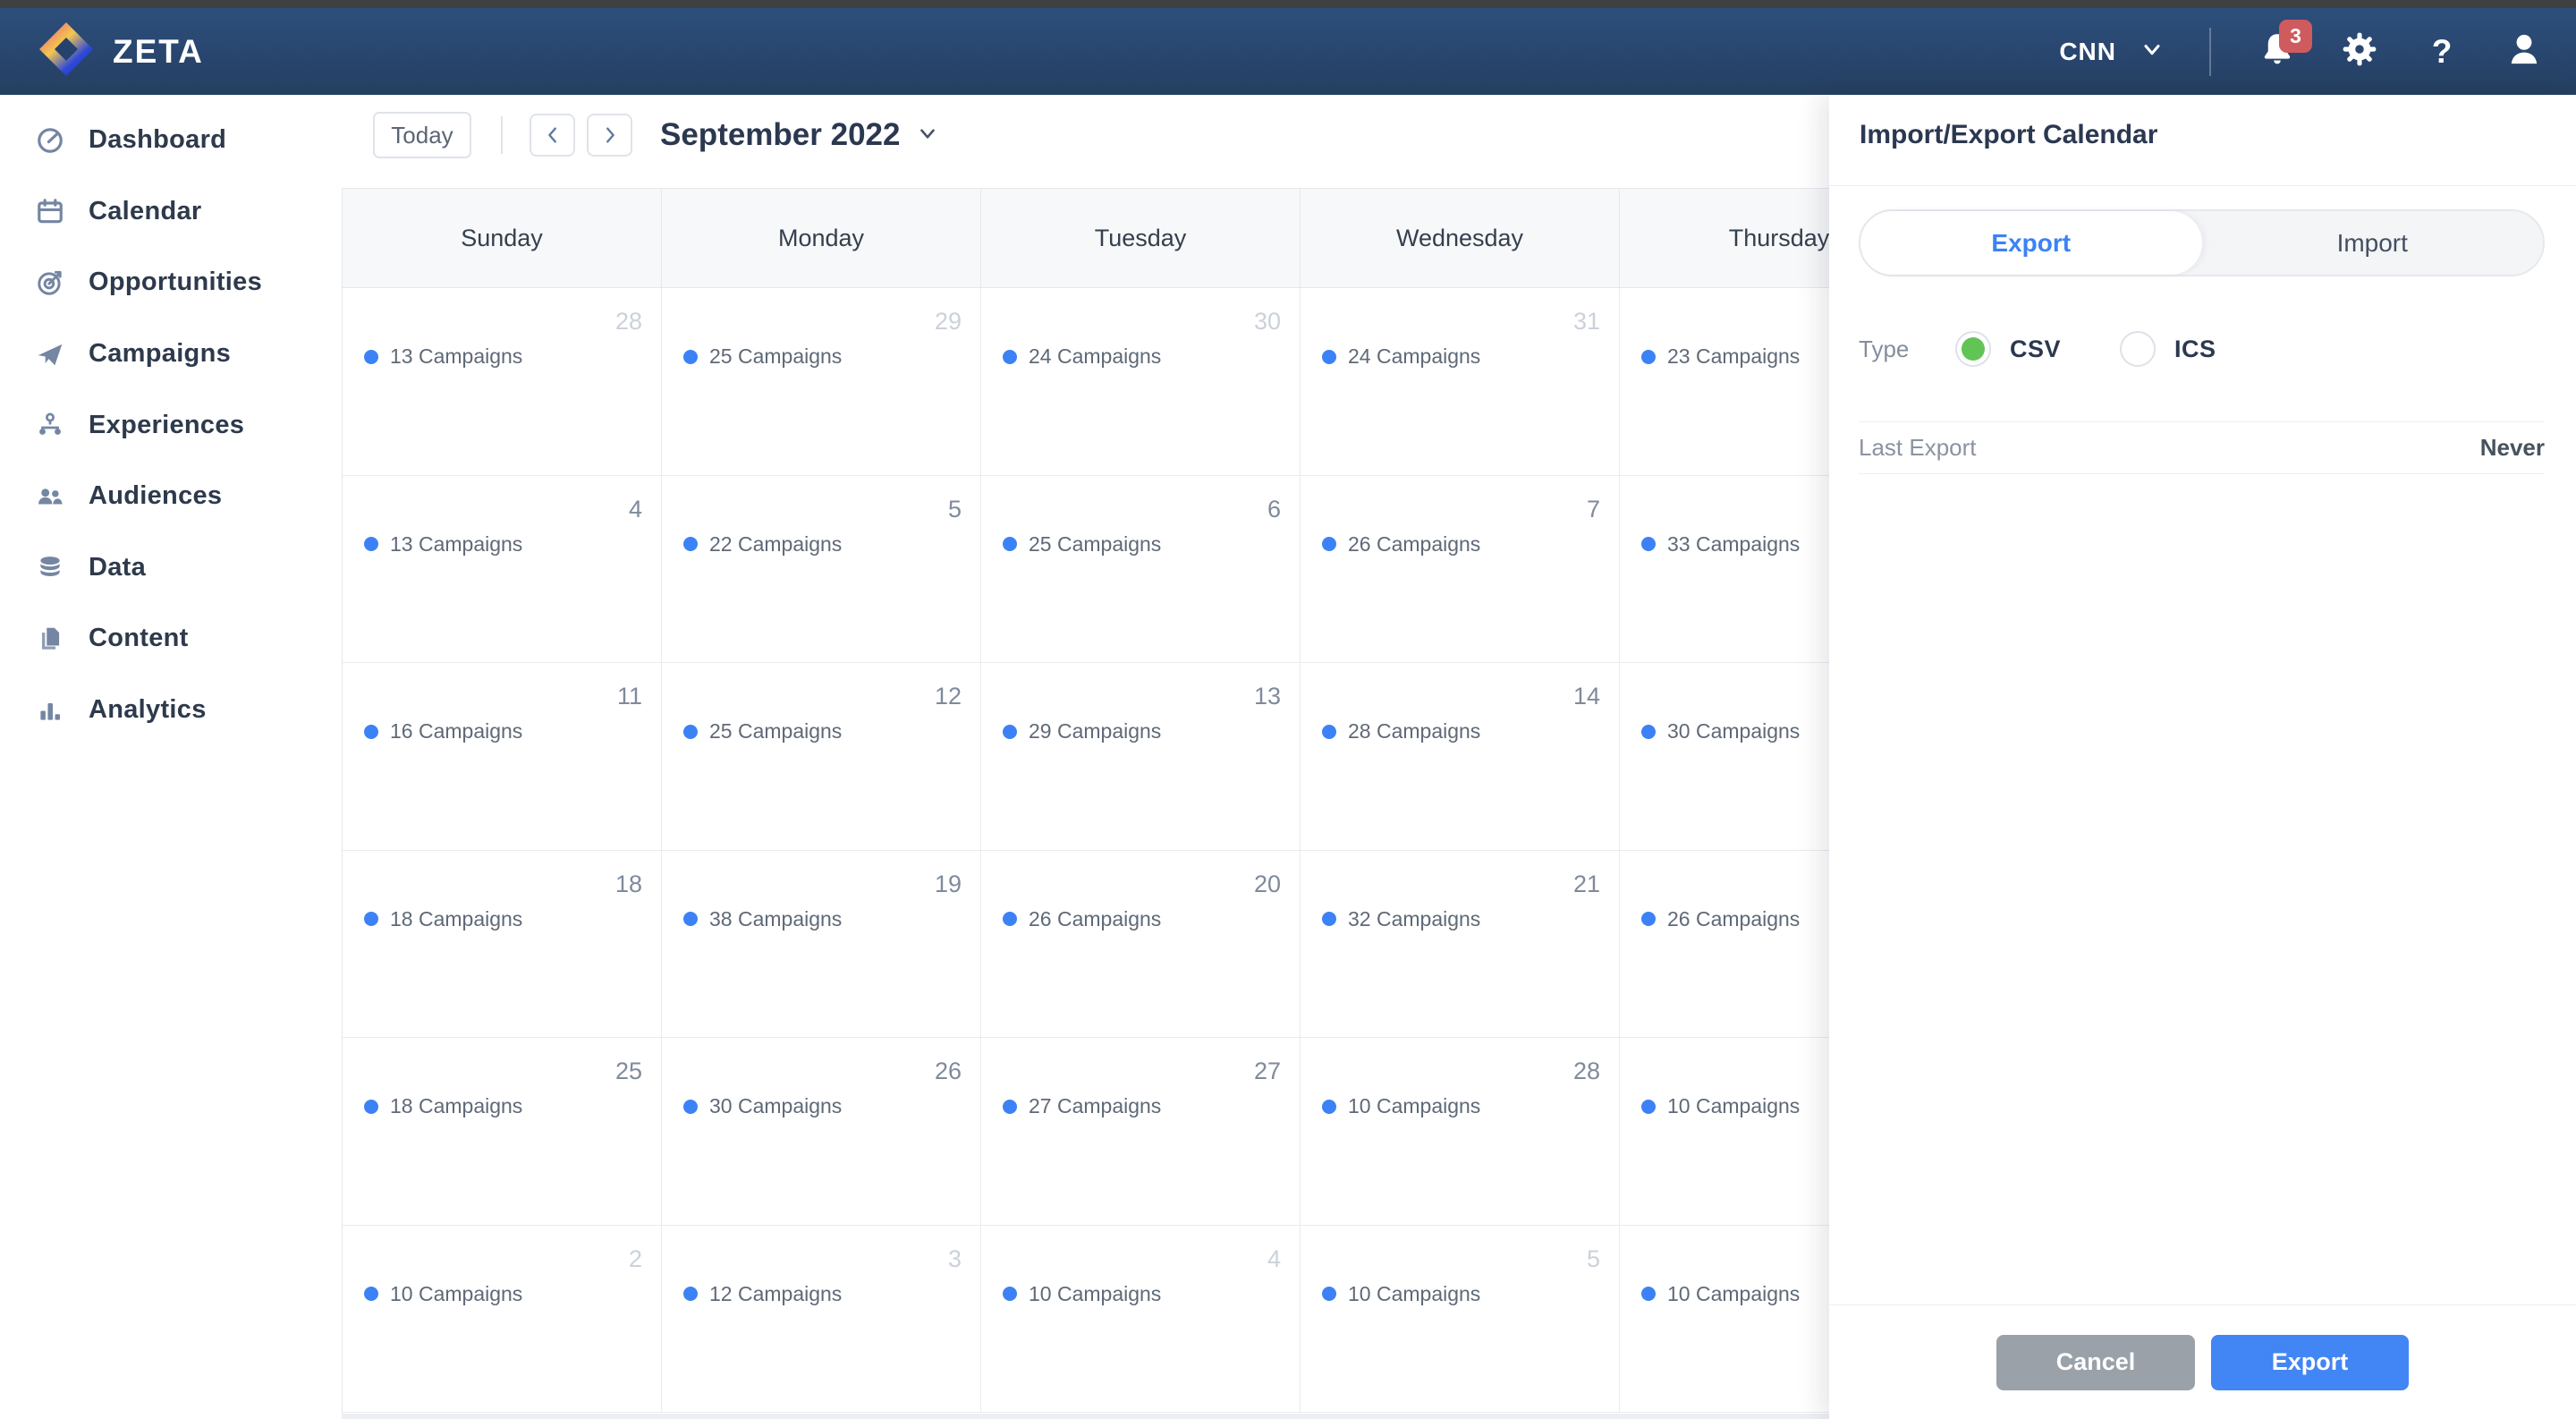 This screenshot has height=1419, width=2576. I want to click on calendar-day-cell: 28 10 Campaigns, so click(1460, 1132).